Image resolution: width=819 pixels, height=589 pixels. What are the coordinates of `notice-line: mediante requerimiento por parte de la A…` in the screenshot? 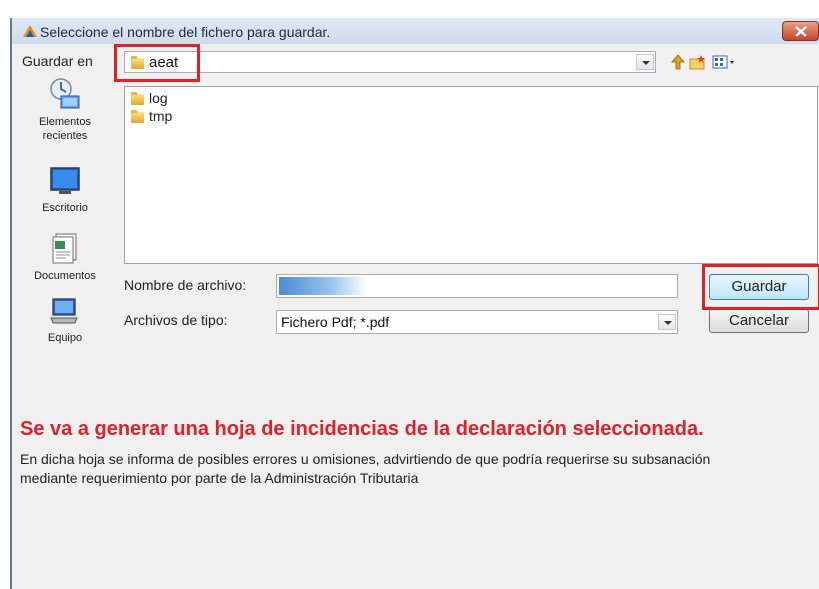 It's located at (219, 478).